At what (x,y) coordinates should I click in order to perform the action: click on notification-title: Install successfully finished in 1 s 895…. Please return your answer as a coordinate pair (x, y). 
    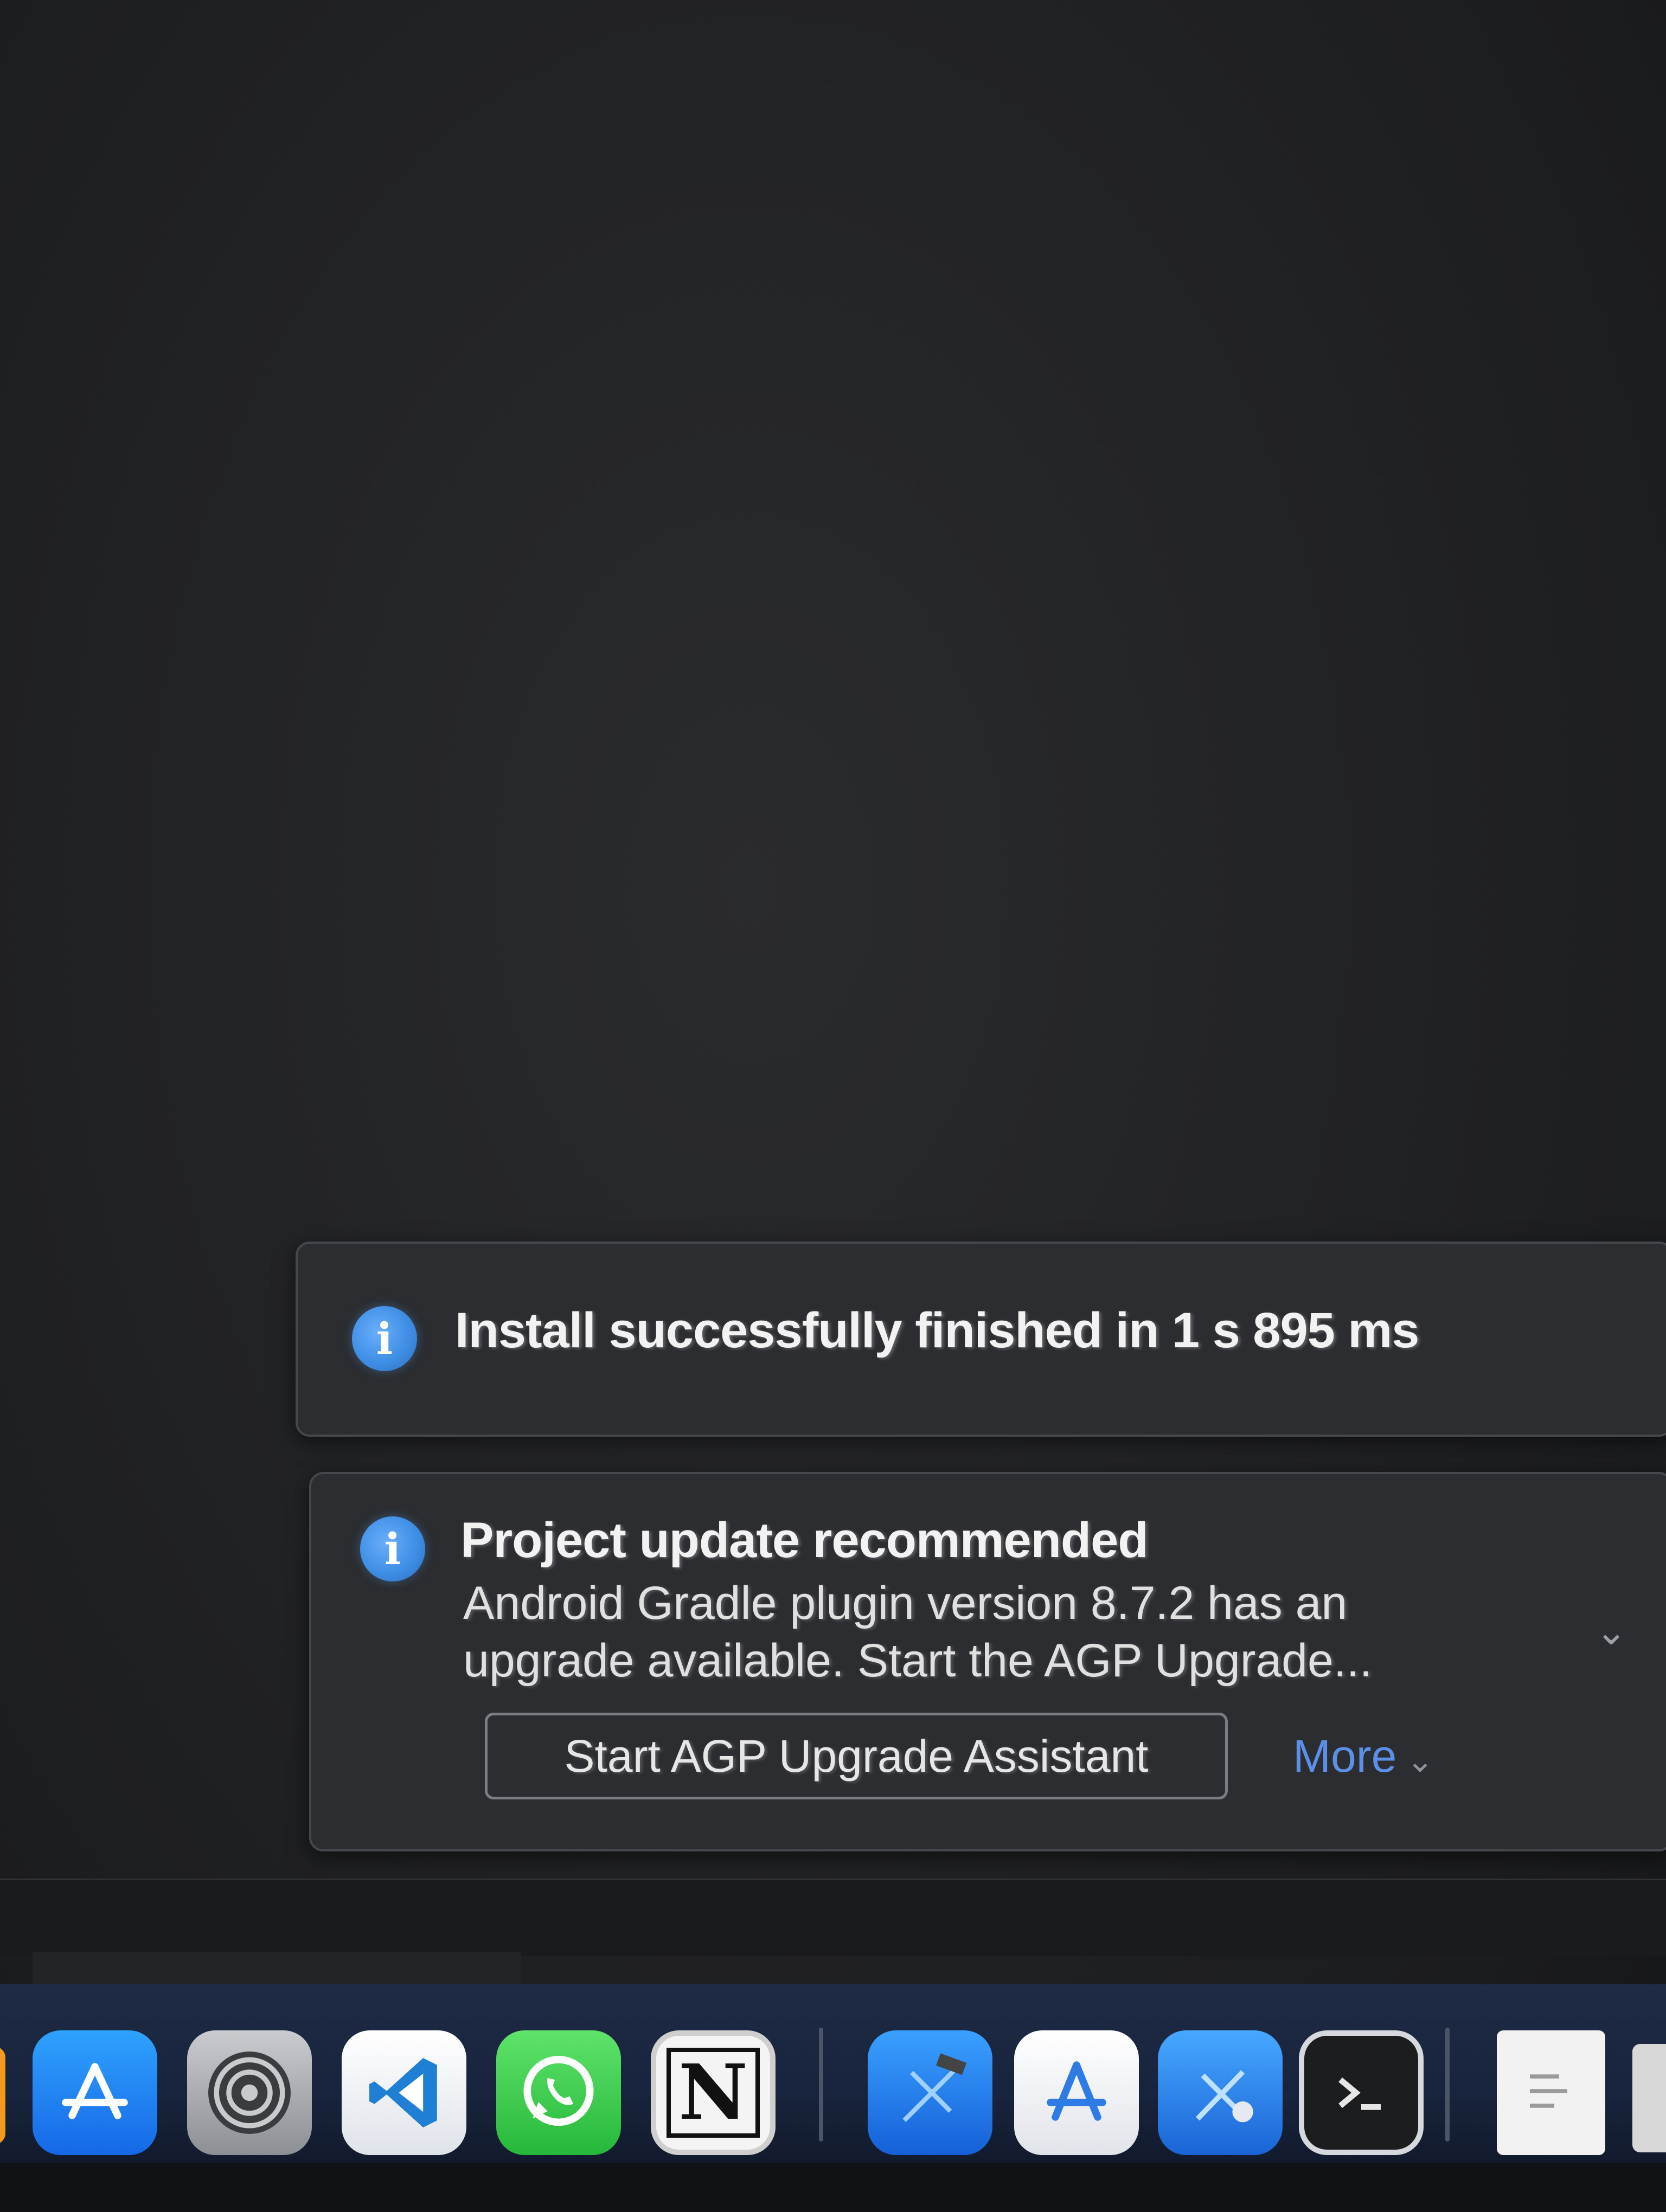
    Looking at the image, I should click on (937, 1330).